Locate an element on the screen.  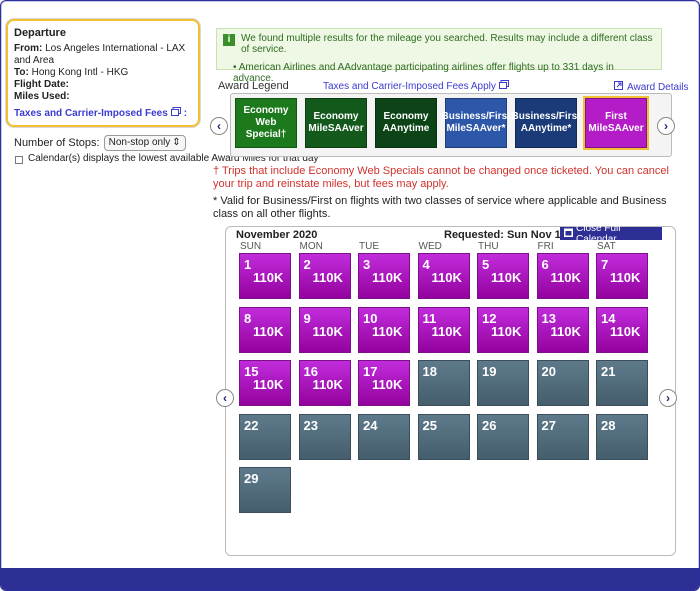
stops-filter: Number of Stops: Non-stop only ⇕ is located at coordinates (100, 143).